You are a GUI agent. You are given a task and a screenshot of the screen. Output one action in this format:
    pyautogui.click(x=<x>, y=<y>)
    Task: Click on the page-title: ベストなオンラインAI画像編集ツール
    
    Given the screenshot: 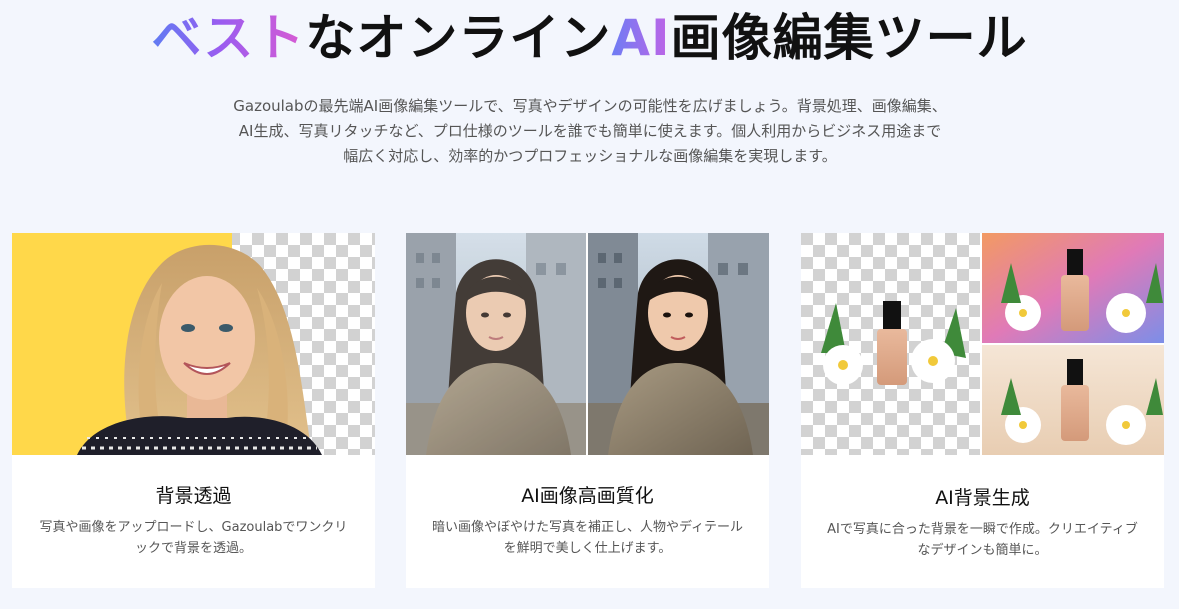 What is the action you would take?
    pyautogui.click(x=589, y=38)
    